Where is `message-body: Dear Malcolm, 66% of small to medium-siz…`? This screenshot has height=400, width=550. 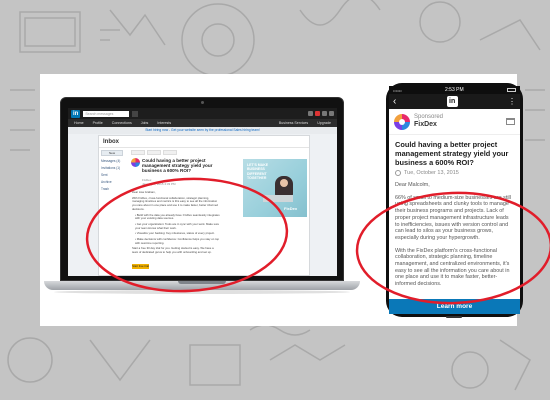
message-body: Dear Malcolm, 66% of small to medium-siz… is located at coordinates (454, 233).